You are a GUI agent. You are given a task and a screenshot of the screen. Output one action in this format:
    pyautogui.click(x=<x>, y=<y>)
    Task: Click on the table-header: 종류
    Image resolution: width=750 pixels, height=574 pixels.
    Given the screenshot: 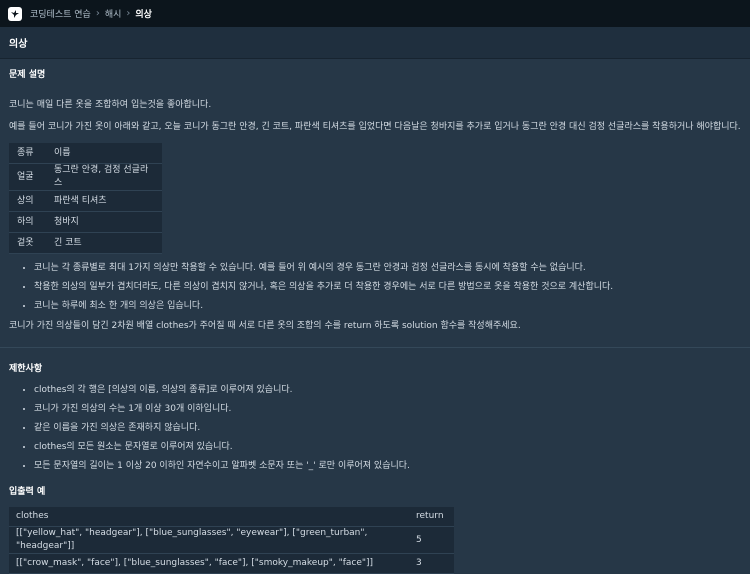 What is the action you would take?
    pyautogui.click(x=27, y=153)
    